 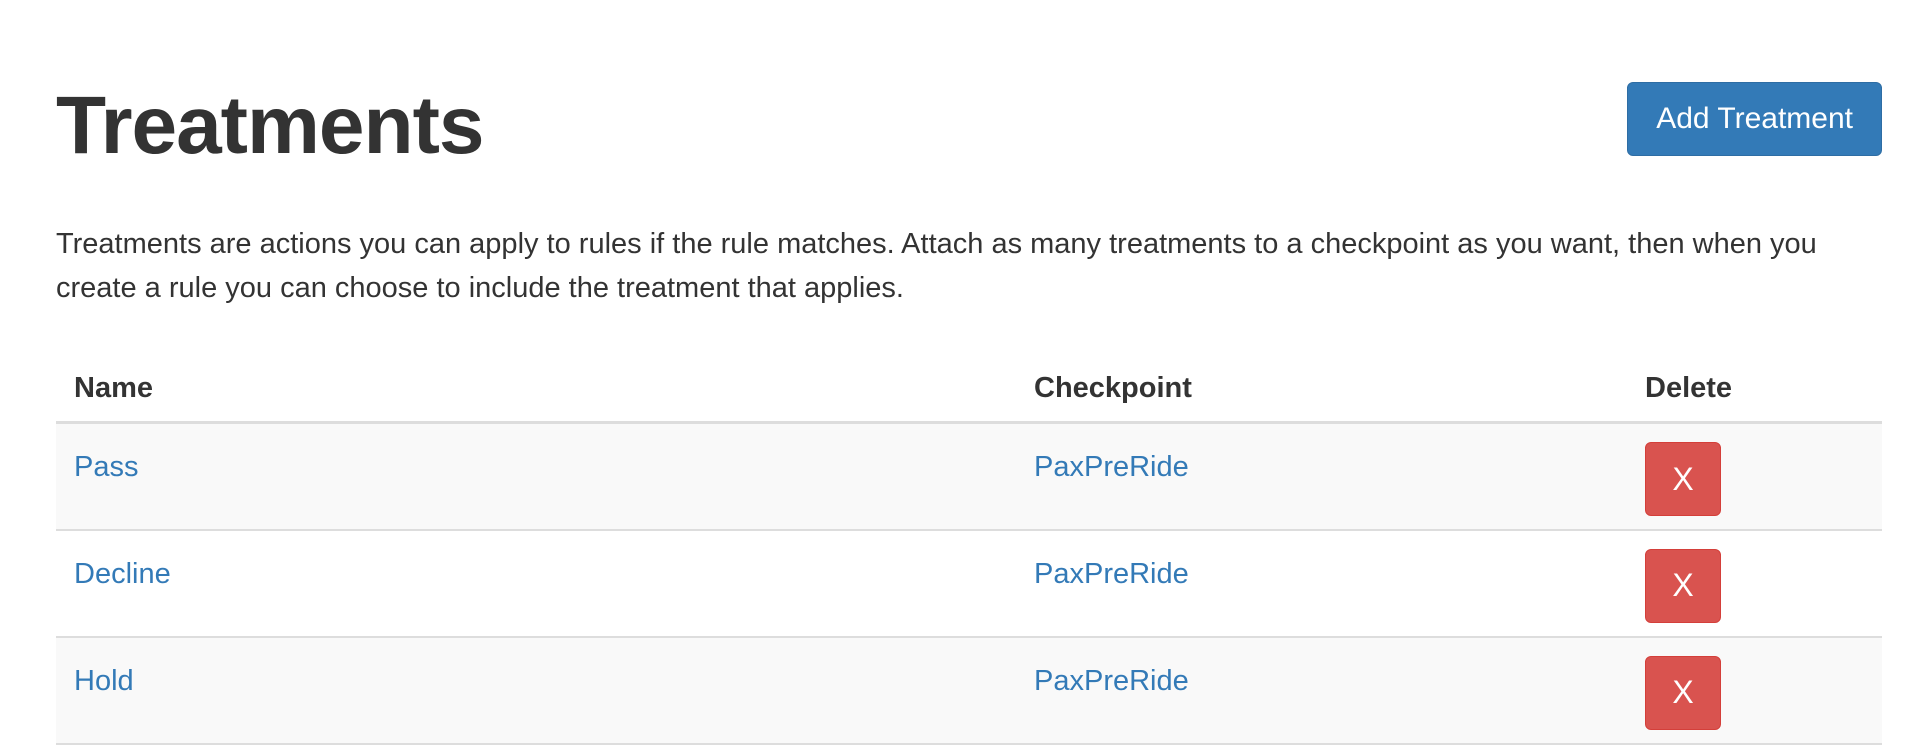 What do you see at coordinates (1754, 390) in the screenshot?
I see `column-header-delete: Delete` at bounding box center [1754, 390].